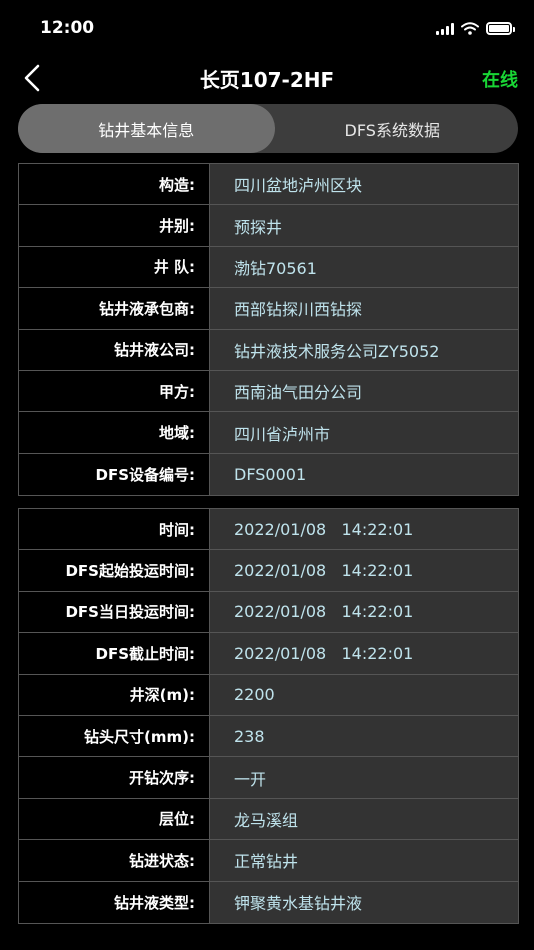 This screenshot has height=950, width=534. What do you see at coordinates (114, 349) in the screenshot?
I see `field-label: 钻井液公司:` at bounding box center [114, 349].